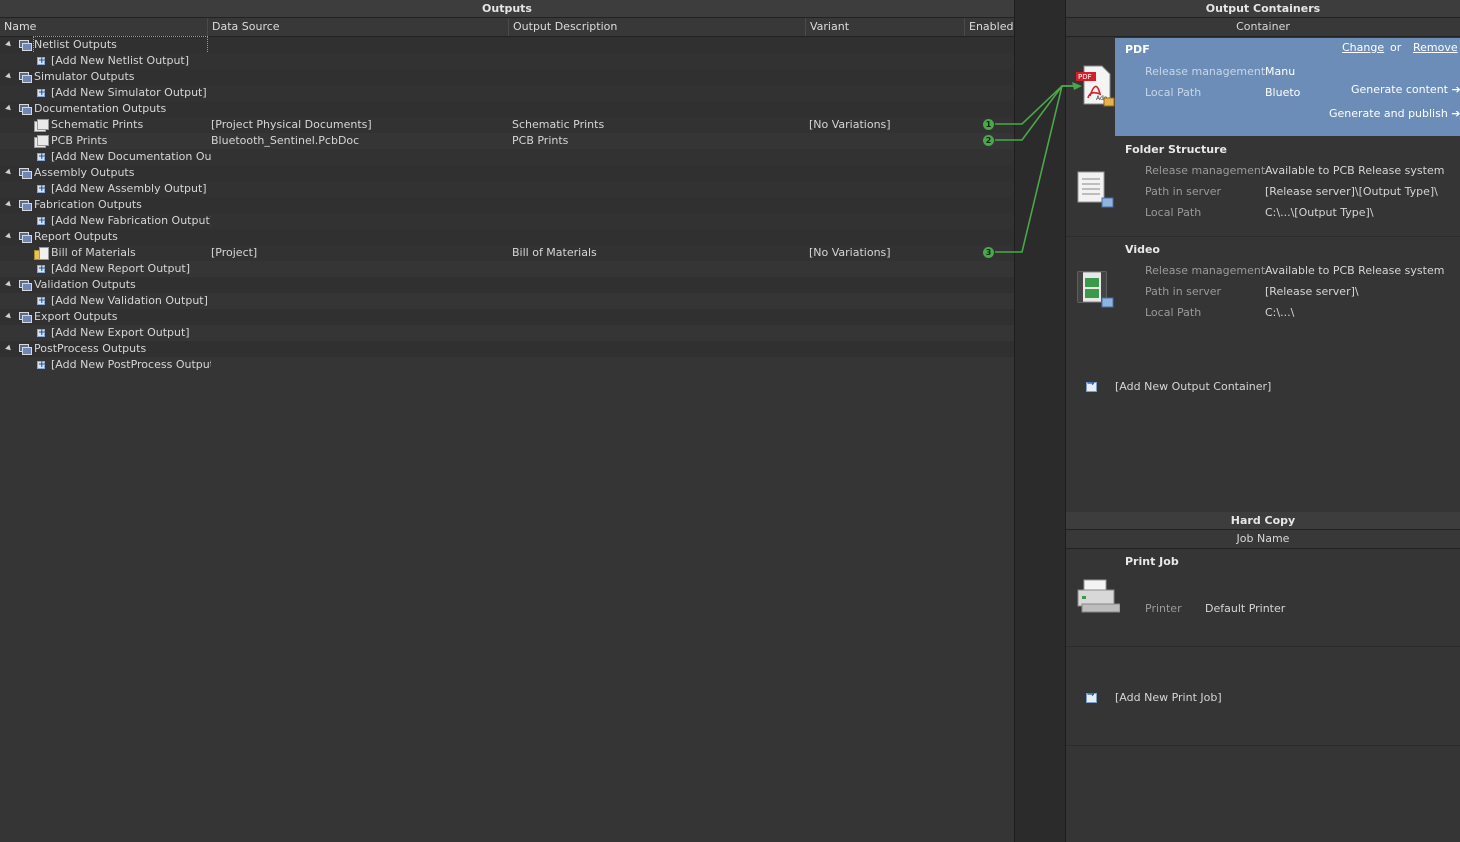 This screenshot has width=1460, height=842. What do you see at coordinates (1098, 597) in the screenshot?
I see `printer-icon` at bounding box center [1098, 597].